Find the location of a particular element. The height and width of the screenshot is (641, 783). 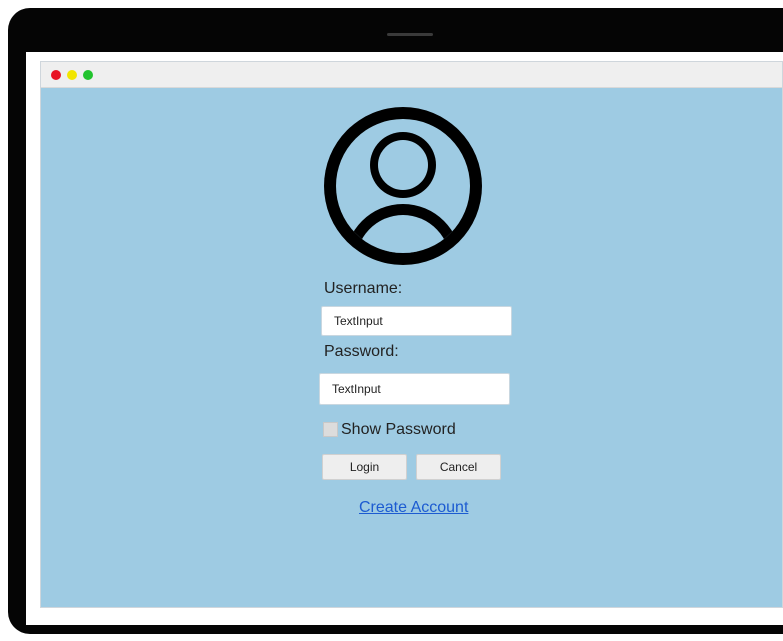

window-titlebar is located at coordinates (411, 75).